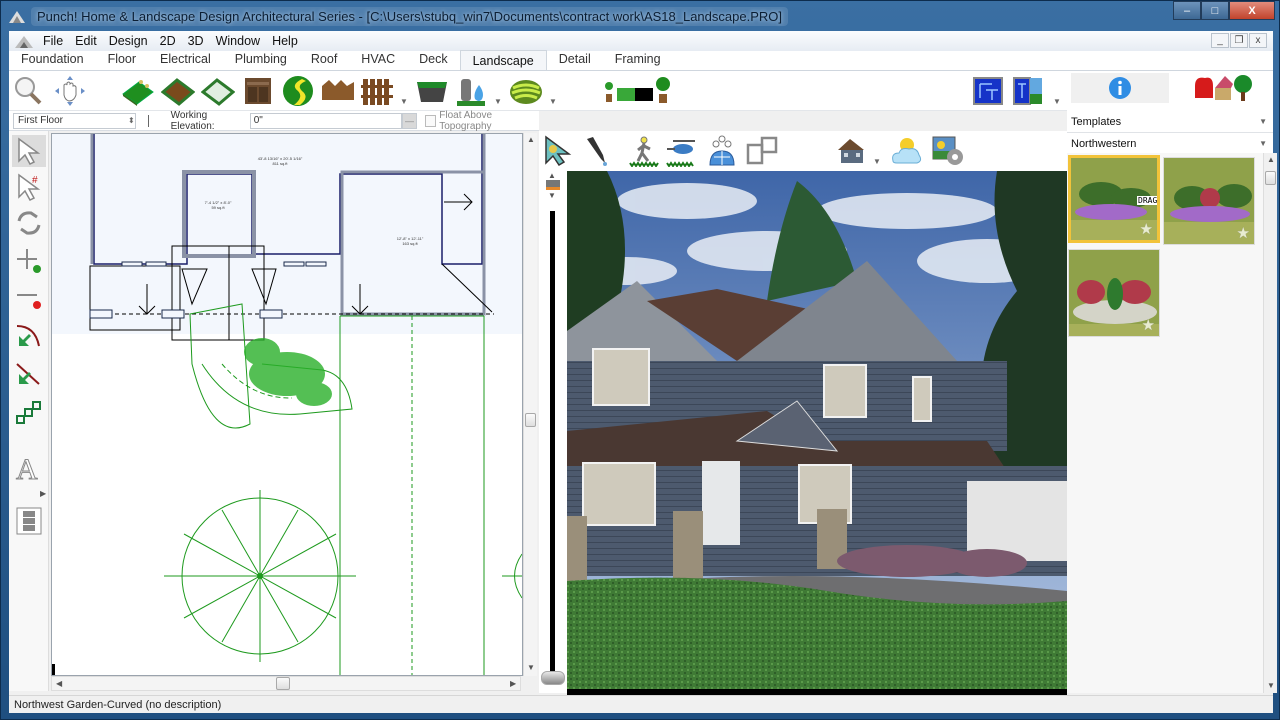 This screenshot has width=1280, height=720. I want to click on drag-label: DRAG, so click(1147, 200).